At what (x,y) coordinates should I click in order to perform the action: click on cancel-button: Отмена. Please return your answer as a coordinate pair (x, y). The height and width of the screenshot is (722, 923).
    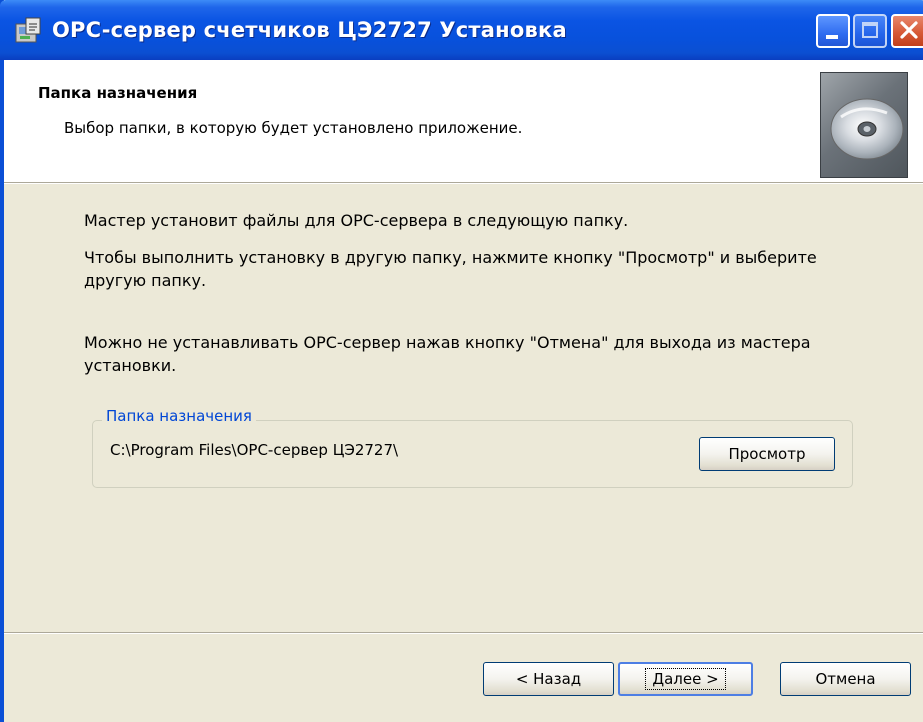
    Looking at the image, I should click on (845, 679).